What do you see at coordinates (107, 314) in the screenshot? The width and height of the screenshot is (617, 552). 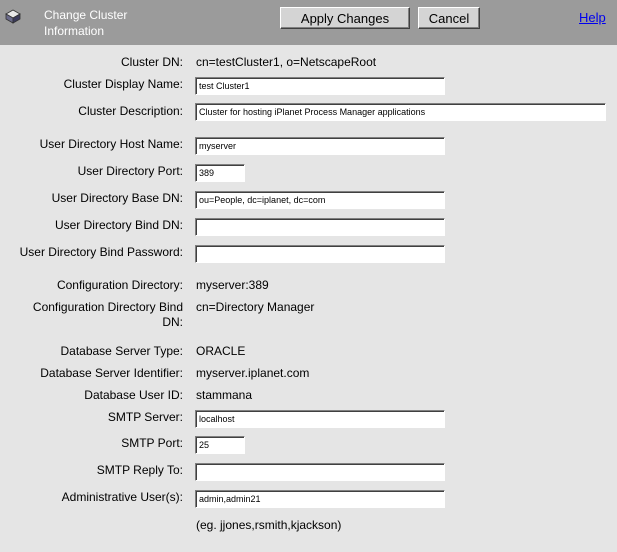 I see `config-directory-bind-dn-label: Configuration Directory Bind DN:` at bounding box center [107, 314].